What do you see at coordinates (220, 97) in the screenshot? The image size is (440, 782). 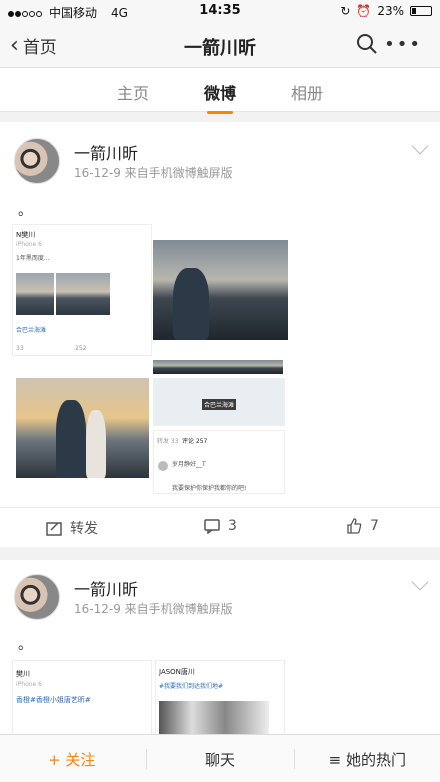 I see `tab-weibo: 微博` at bounding box center [220, 97].